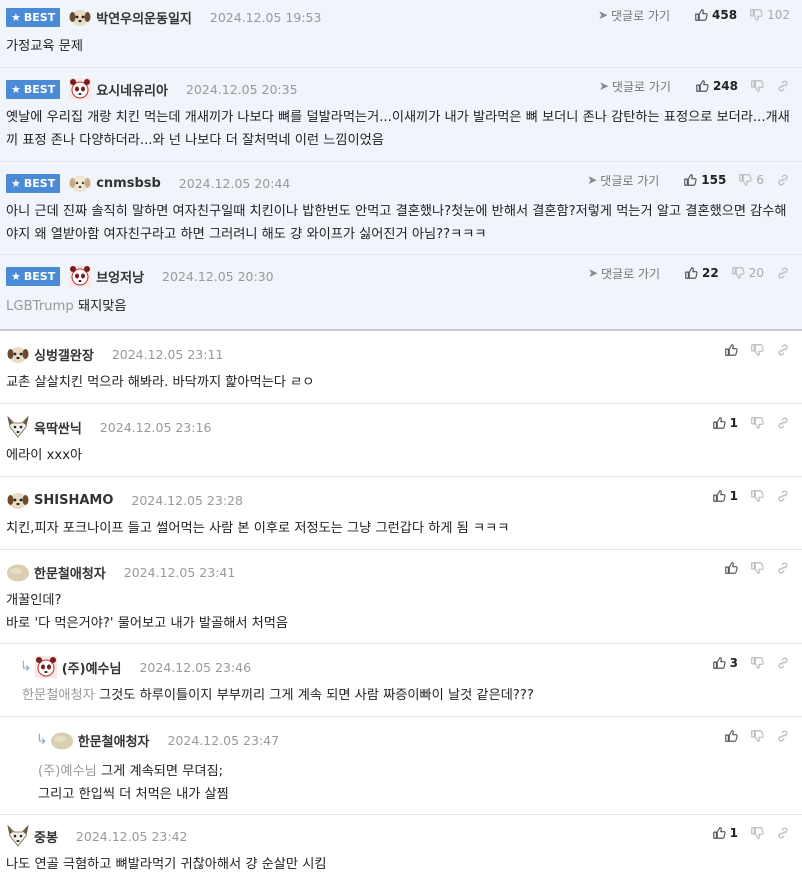 The image size is (802, 882). What do you see at coordinates (58, 695) in the screenshot?
I see `mention-tag: 한문철애청자` at bounding box center [58, 695].